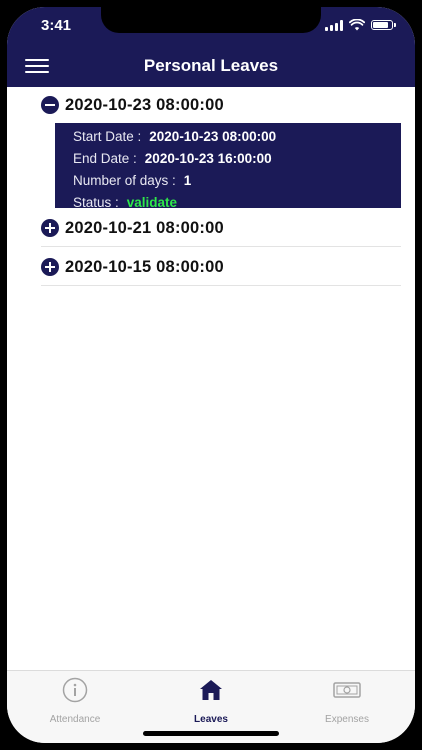 This screenshot has height=750, width=422. I want to click on app-header: 3:41 Personal Leaves, so click(211, 47).